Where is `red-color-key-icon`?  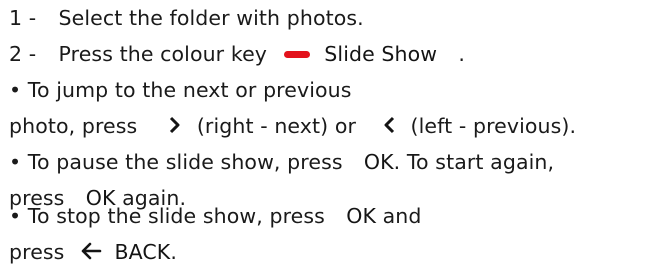 red-color-key-icon is located at coordinates (296, 54).